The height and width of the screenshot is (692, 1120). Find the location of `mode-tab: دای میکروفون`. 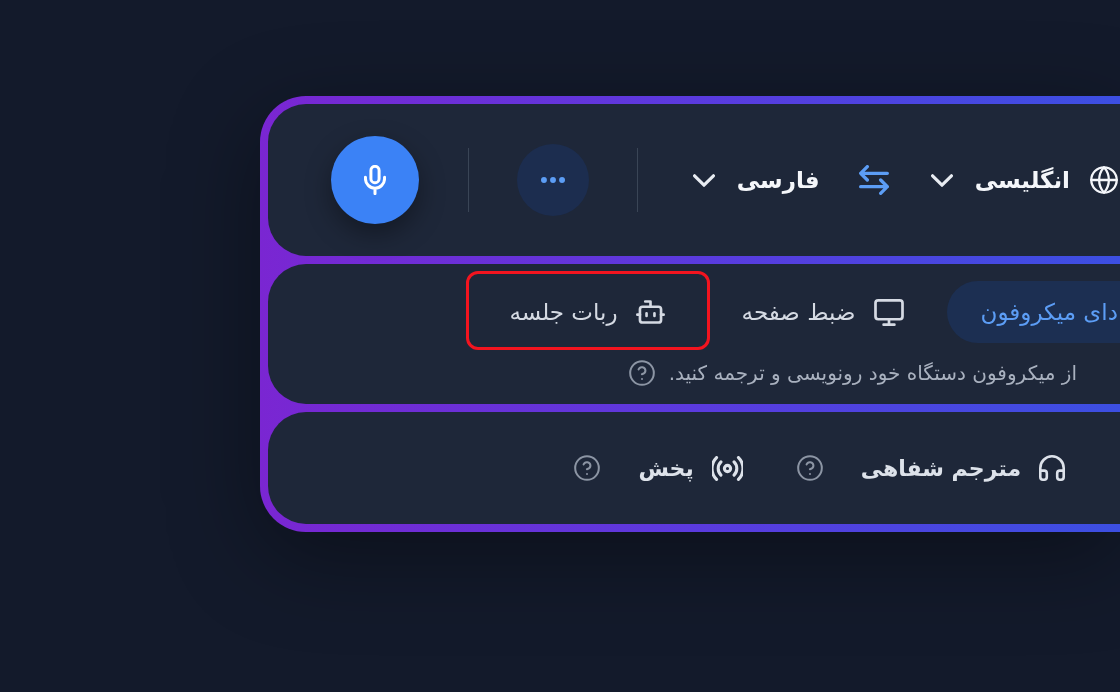

mode-tab: دای میکروفون is located at coordinates (1033, 312).